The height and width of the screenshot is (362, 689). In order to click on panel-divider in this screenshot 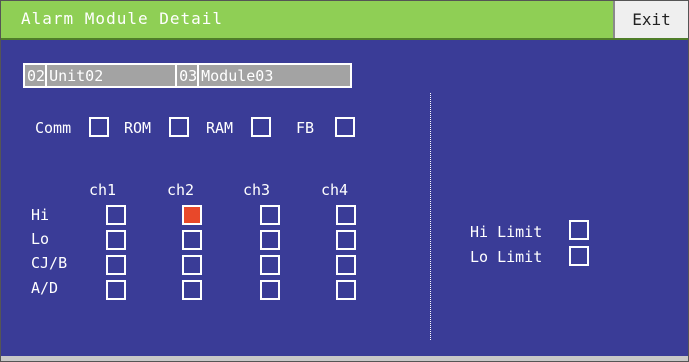, I will do `click(430, 216)`.